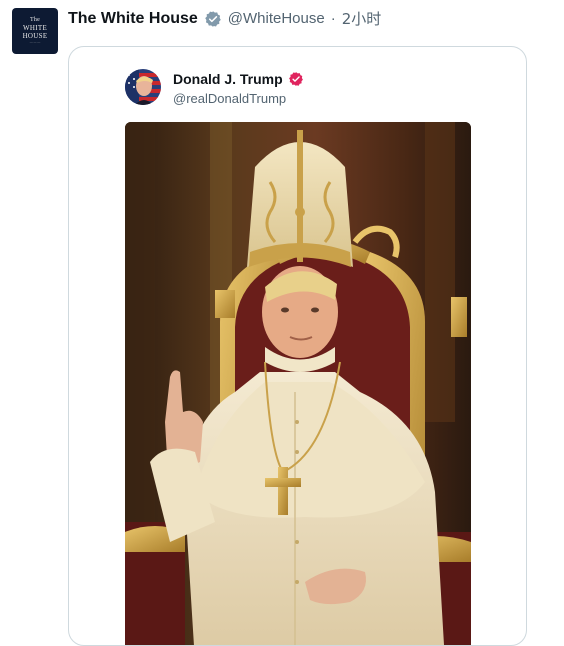  I want to click on post-header: The White House @WhiteHouse · 2小时, so click(224, 18).